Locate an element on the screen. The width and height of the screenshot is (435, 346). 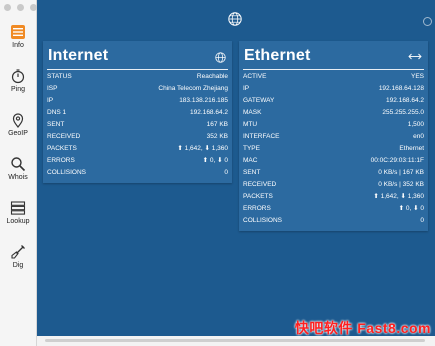
bidirectional-arrows-icon is located at coordinates (415, 56).